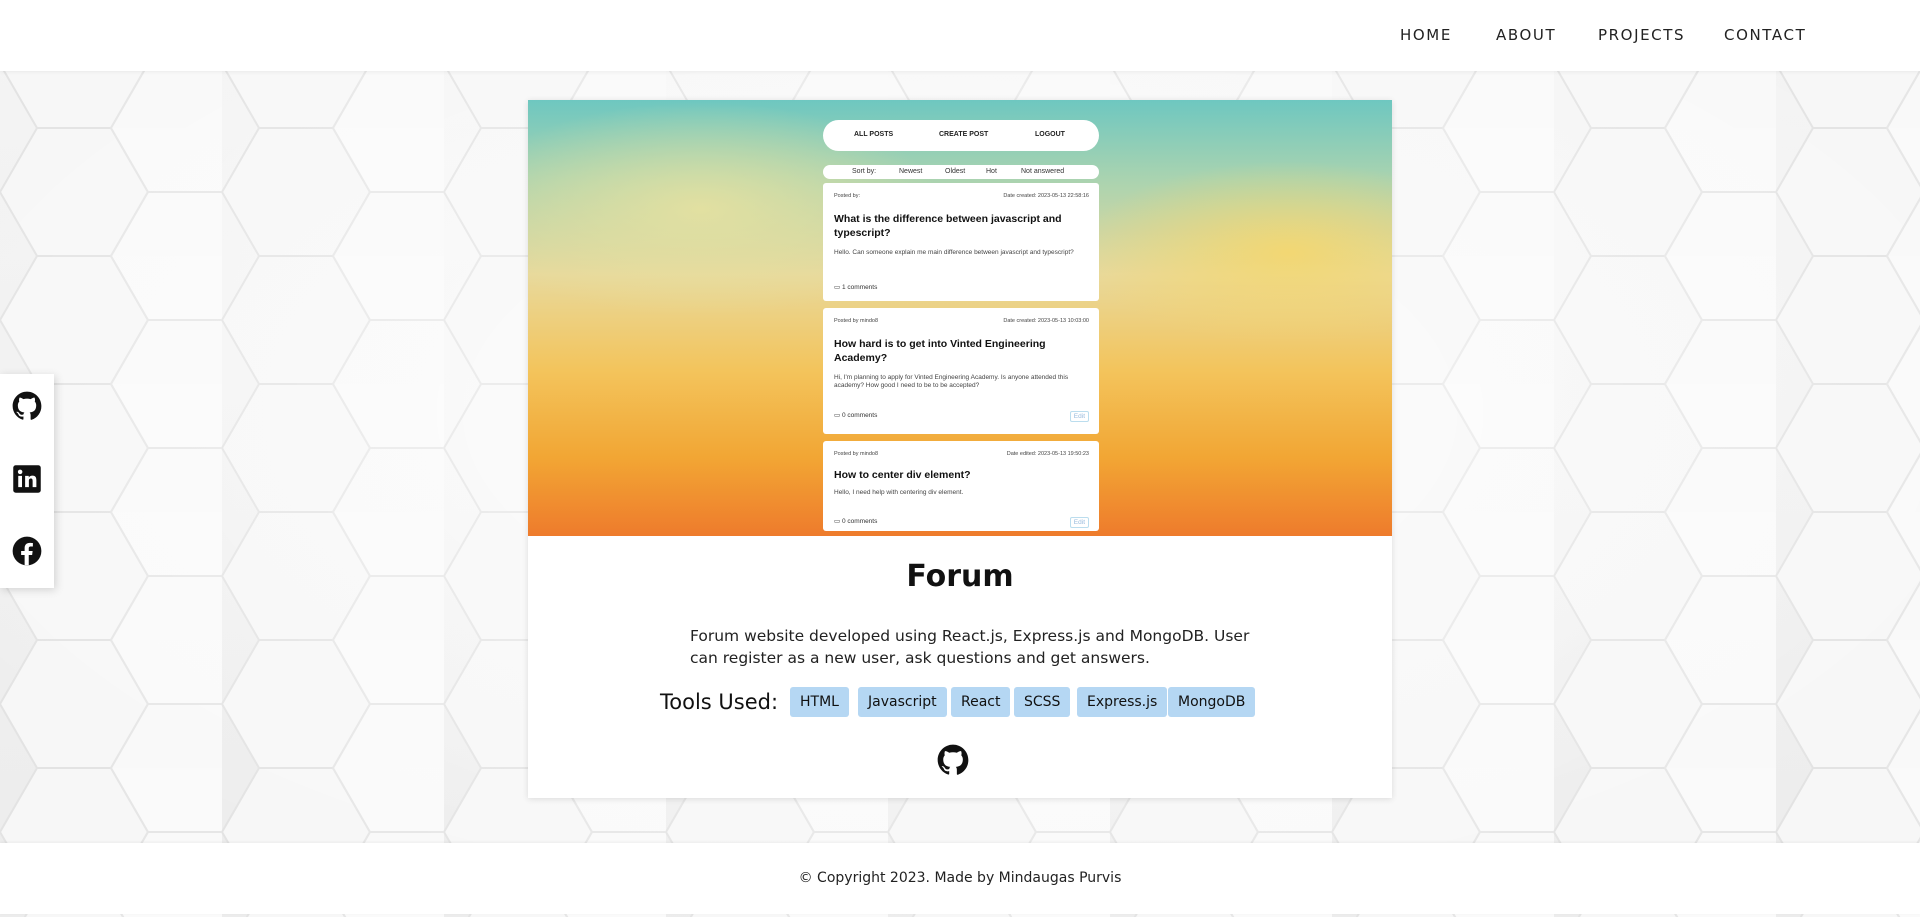 The image size is (1920, 917). What do you see at coordinates (960, 576) in the screenshot?
I see `project-title: Forum` at bounding box center [960, 576].